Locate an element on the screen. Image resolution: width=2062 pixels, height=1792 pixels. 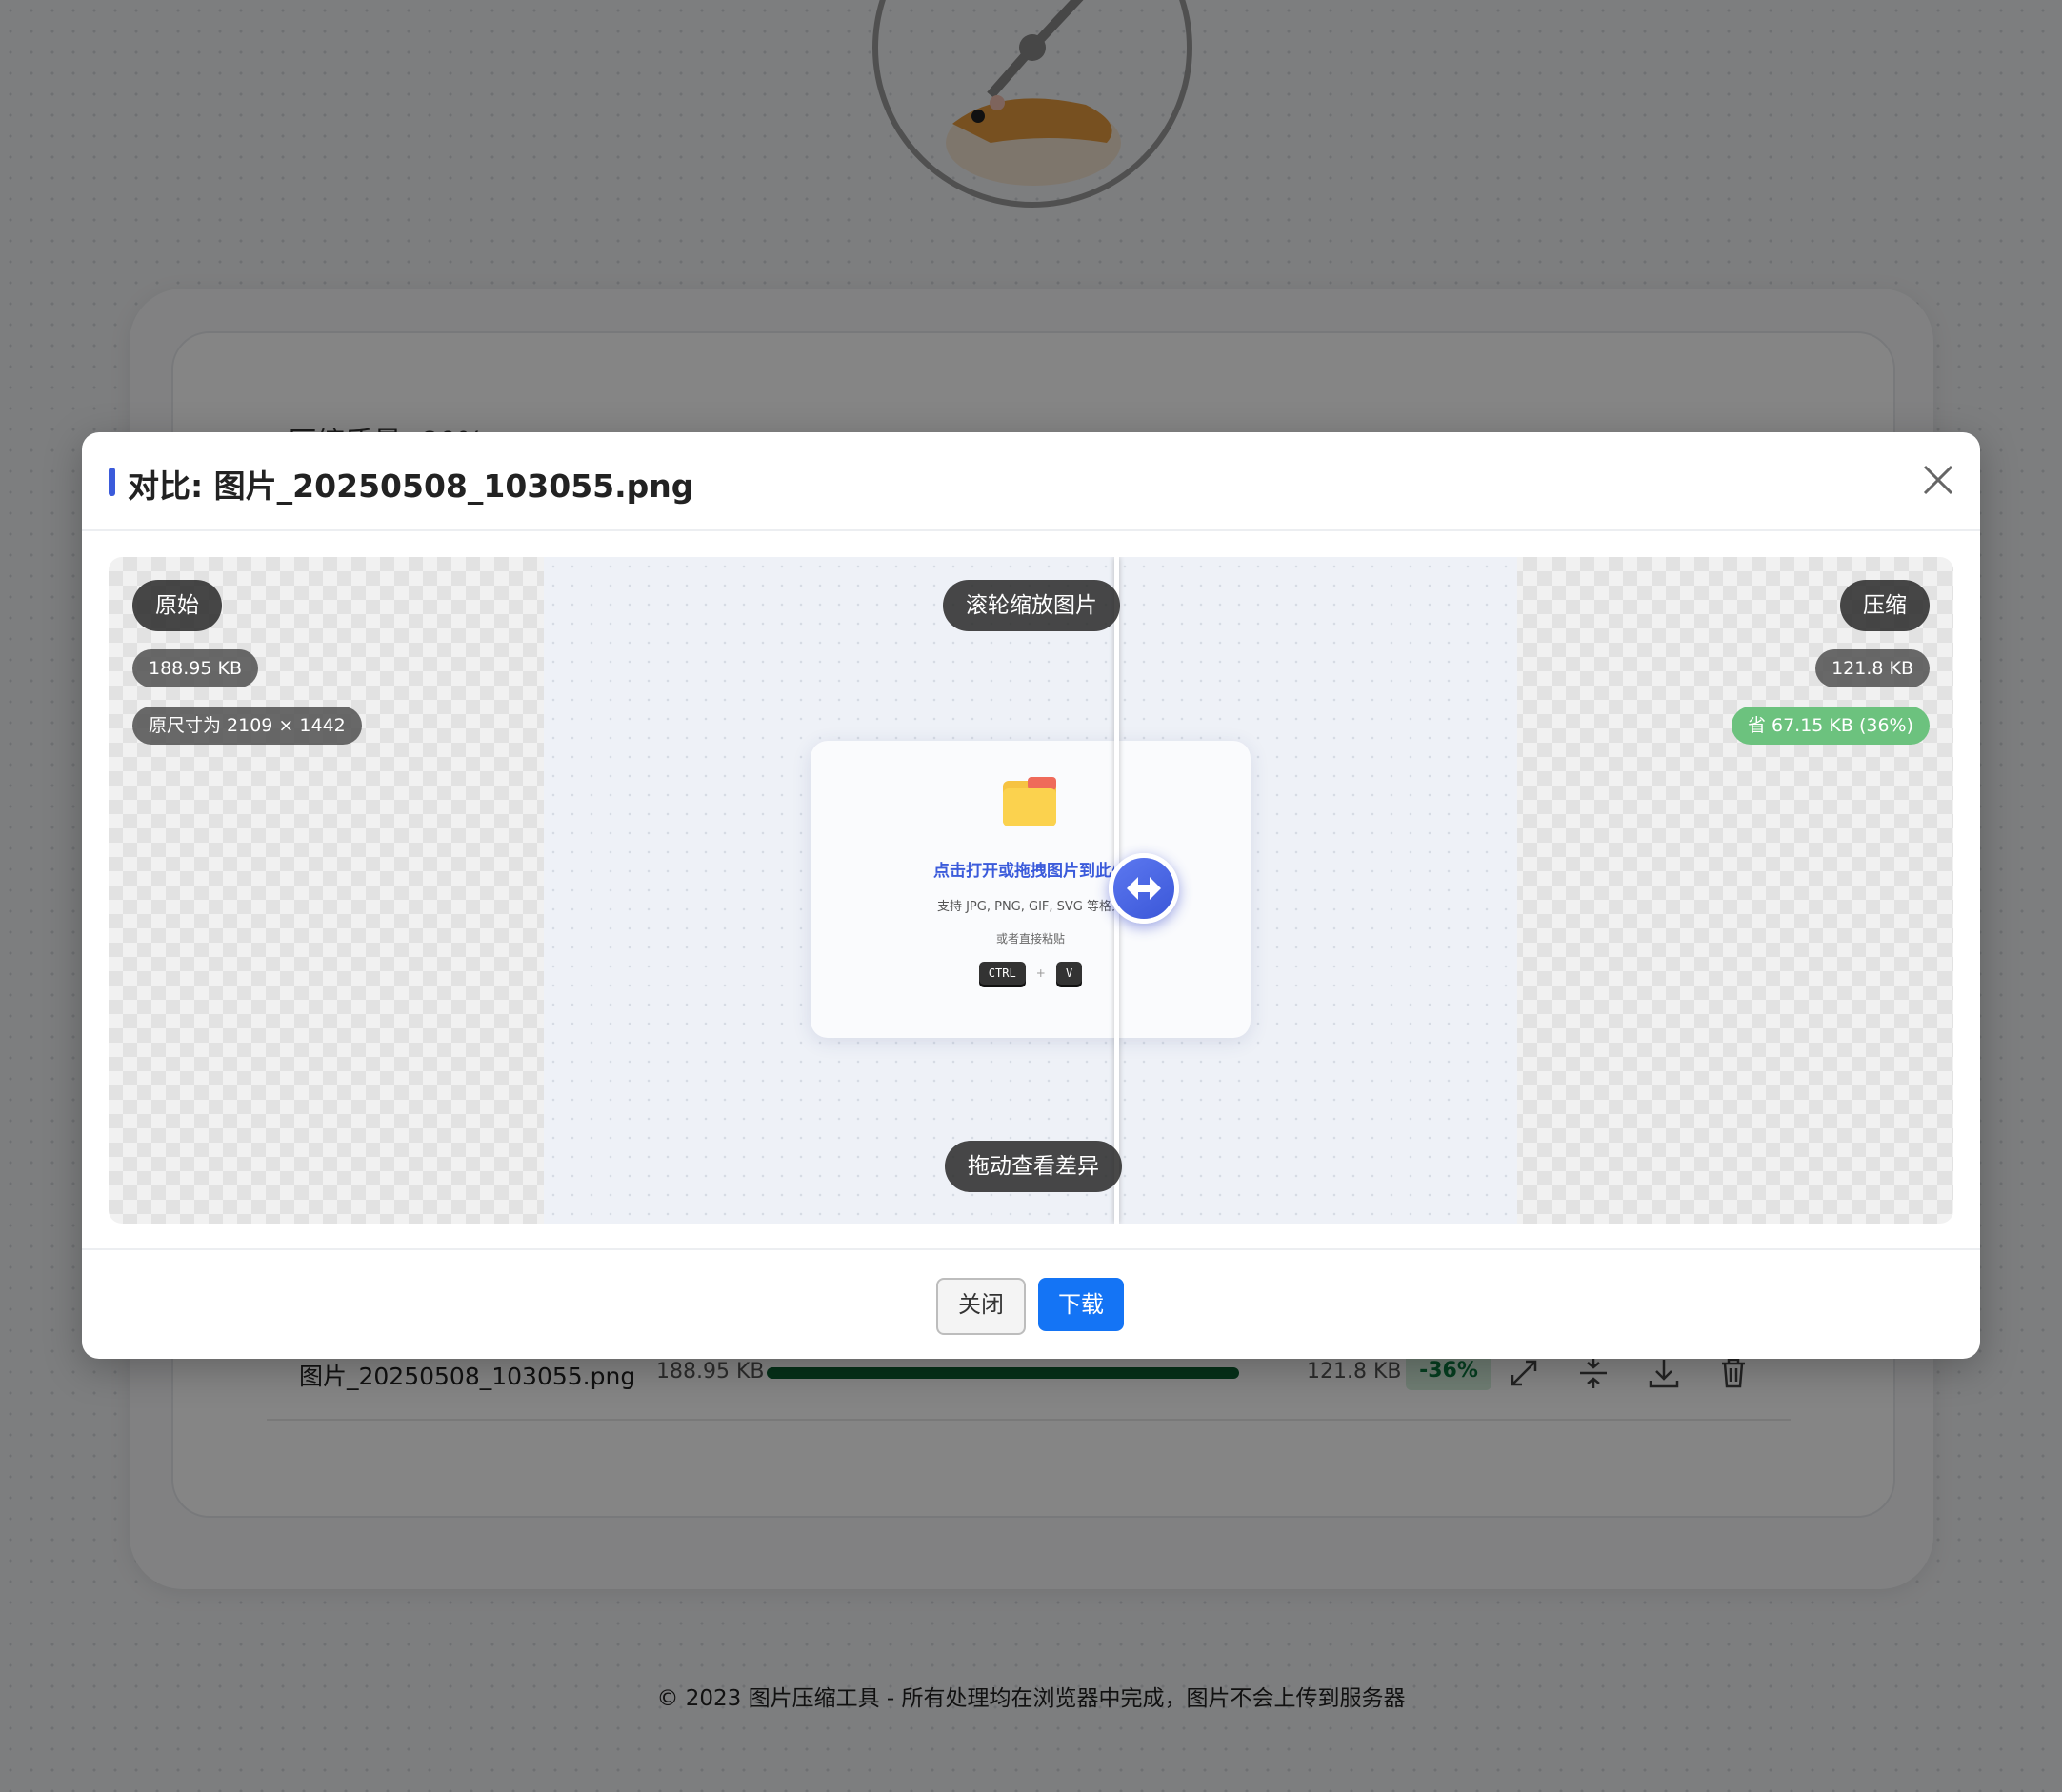
compare-slider-handle is located at coordinates (1144, 888).